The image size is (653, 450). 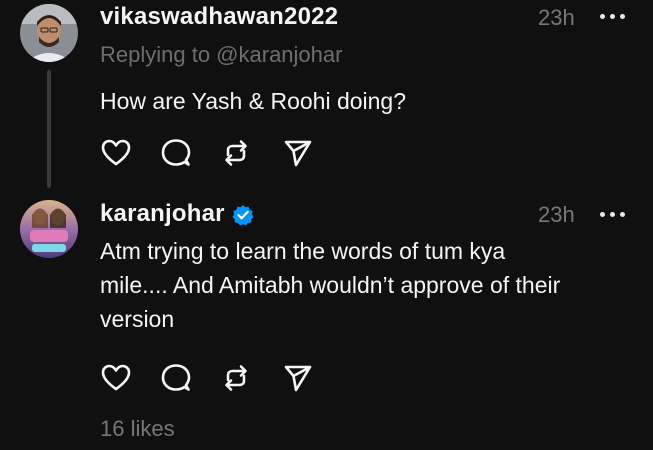 What do you see at coordinates (137, 319) in the screenshot?
I see `post-text-line: version` at bounding box center [137, 319].